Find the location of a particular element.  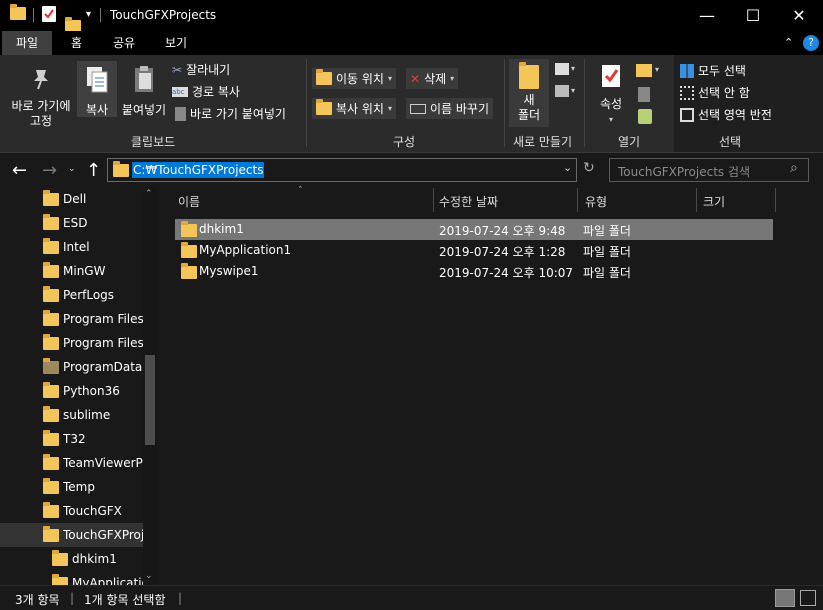

tree-item: MyApplicatio is located at coordinates (72, 578).